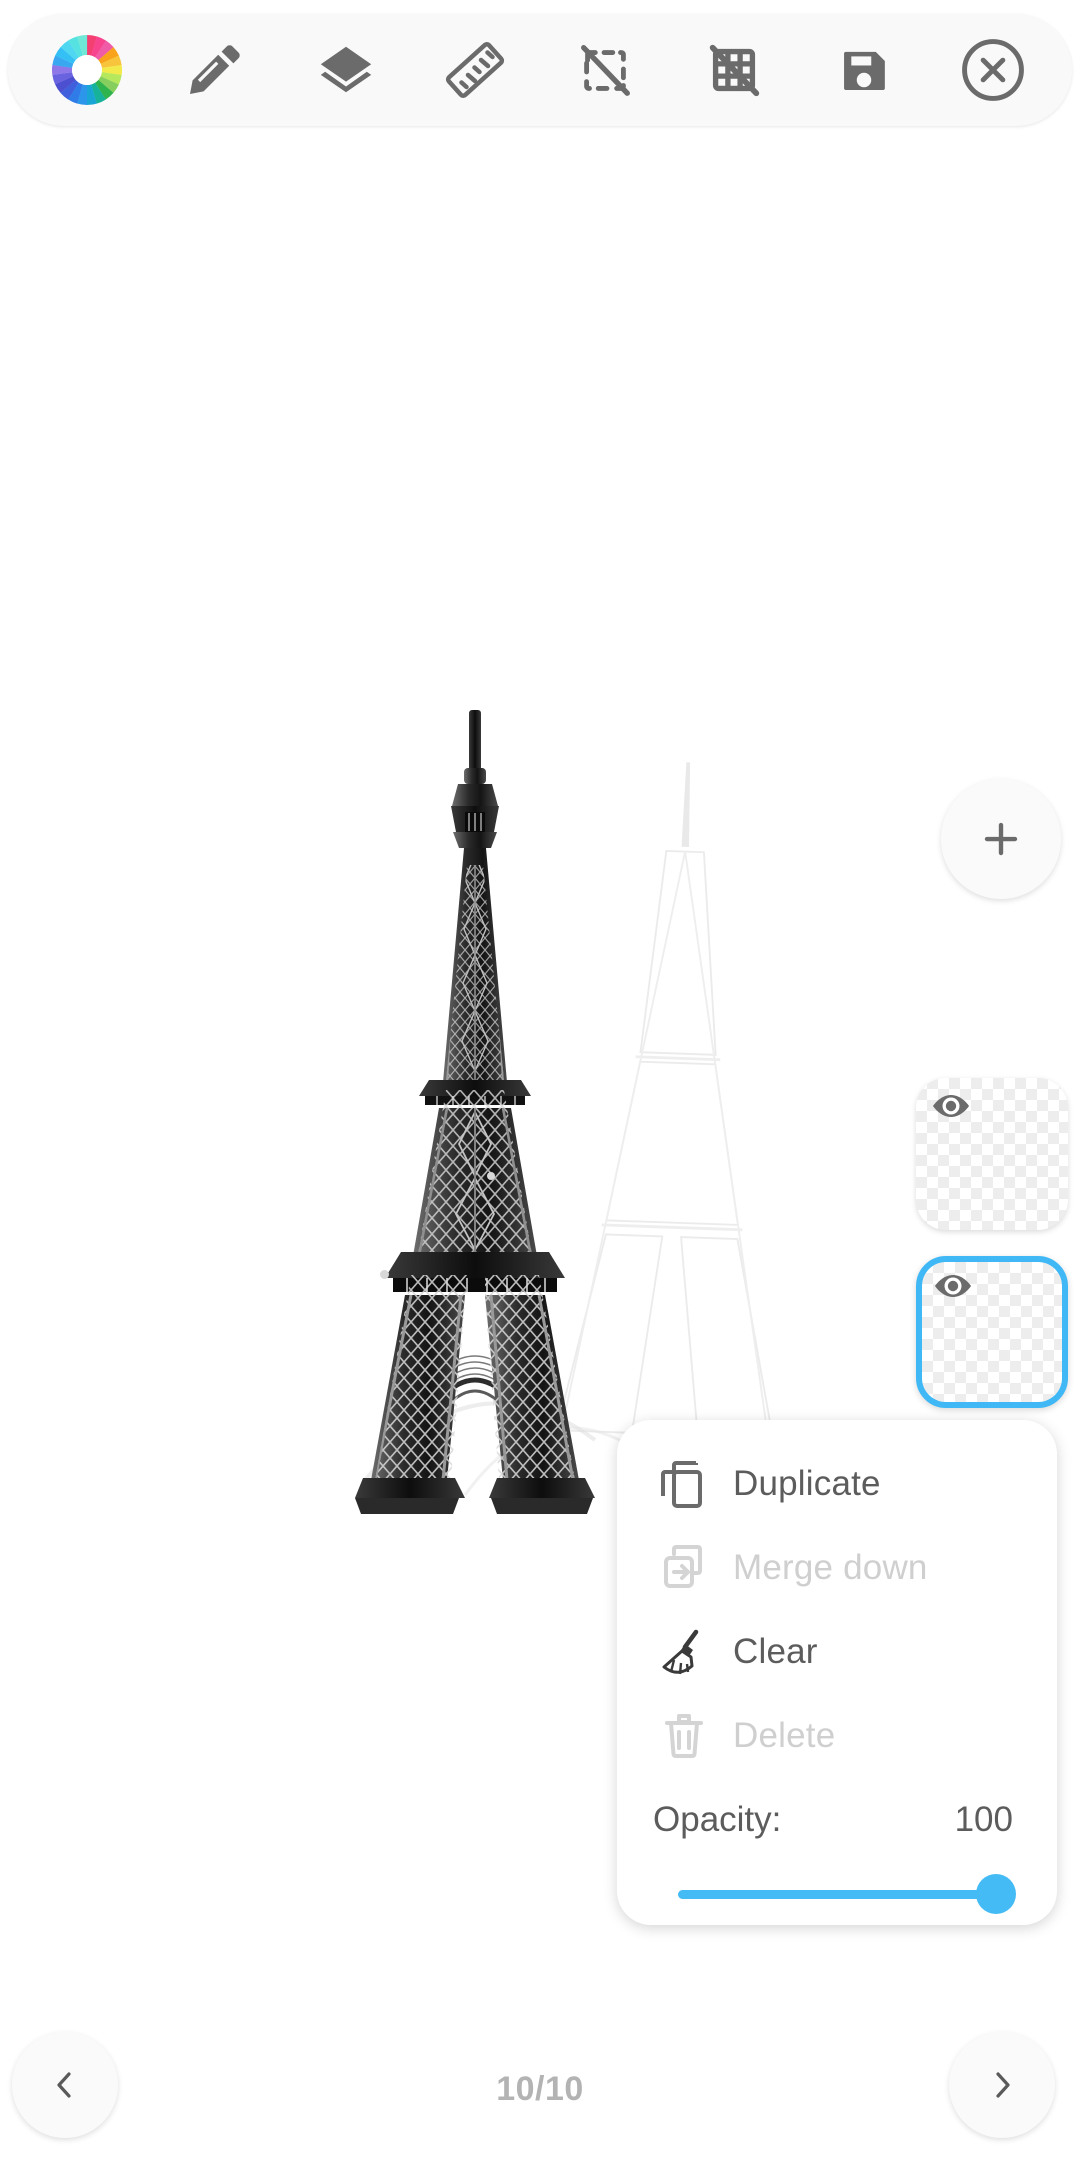 The height and width of the screenshot is (2160, 1080). What do you see at coordinates (65, 2085) in the screenshot?
I see `previous-page-button` at bounding box center [65, 2085].